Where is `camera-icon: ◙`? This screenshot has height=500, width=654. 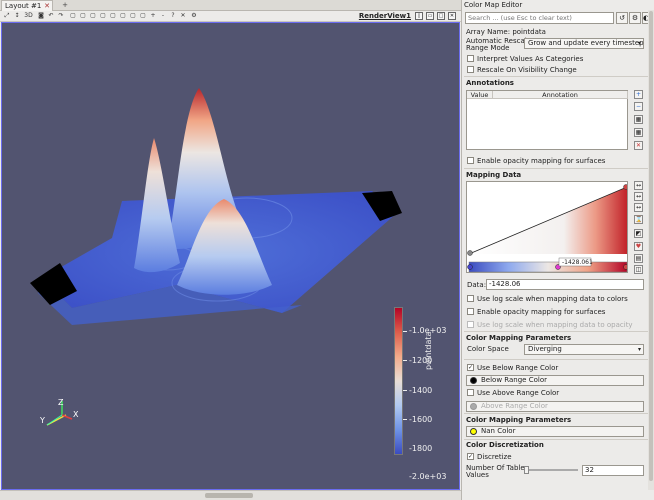 camera-icon: ◙ is located at coordinates (41, 16).